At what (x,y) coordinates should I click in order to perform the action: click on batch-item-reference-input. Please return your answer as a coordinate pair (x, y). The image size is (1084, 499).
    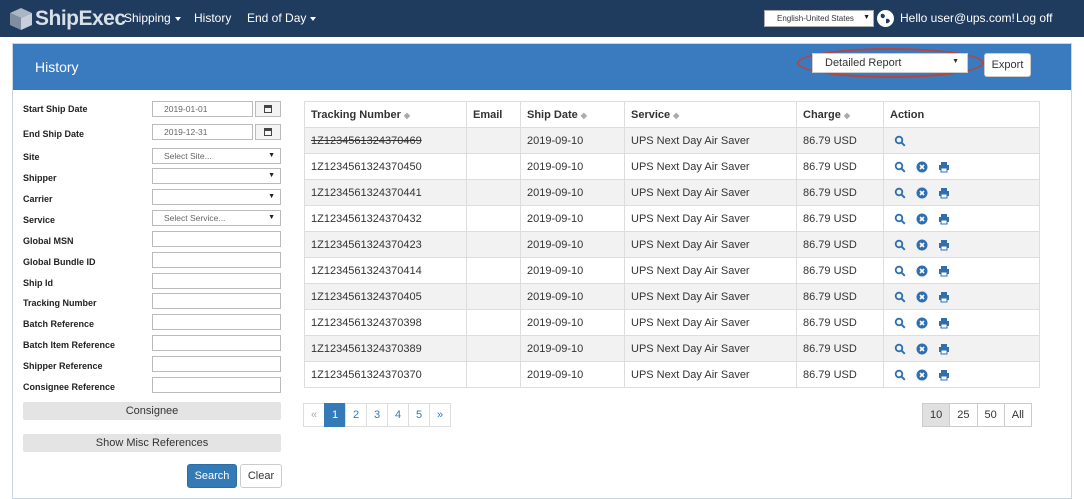
    Looking at the image, I should click on (216, 343).